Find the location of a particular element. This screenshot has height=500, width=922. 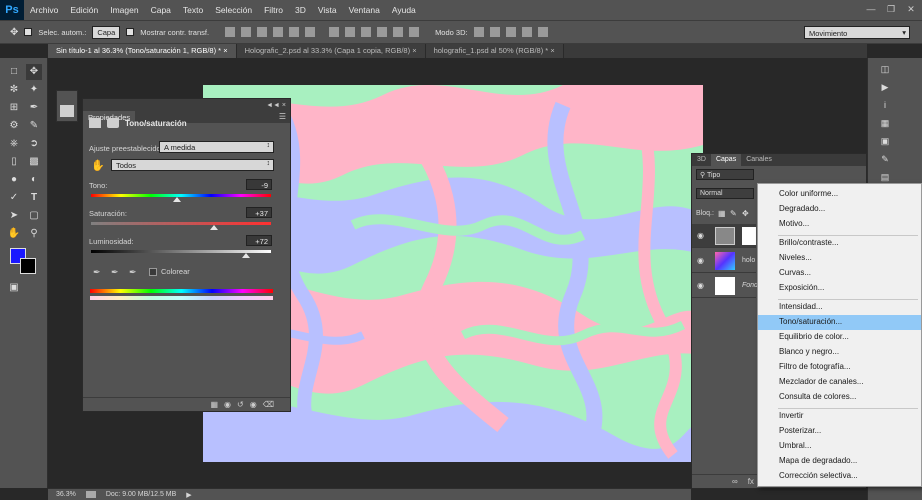

menu-3d: 3D is located at coordinates (300, 10).